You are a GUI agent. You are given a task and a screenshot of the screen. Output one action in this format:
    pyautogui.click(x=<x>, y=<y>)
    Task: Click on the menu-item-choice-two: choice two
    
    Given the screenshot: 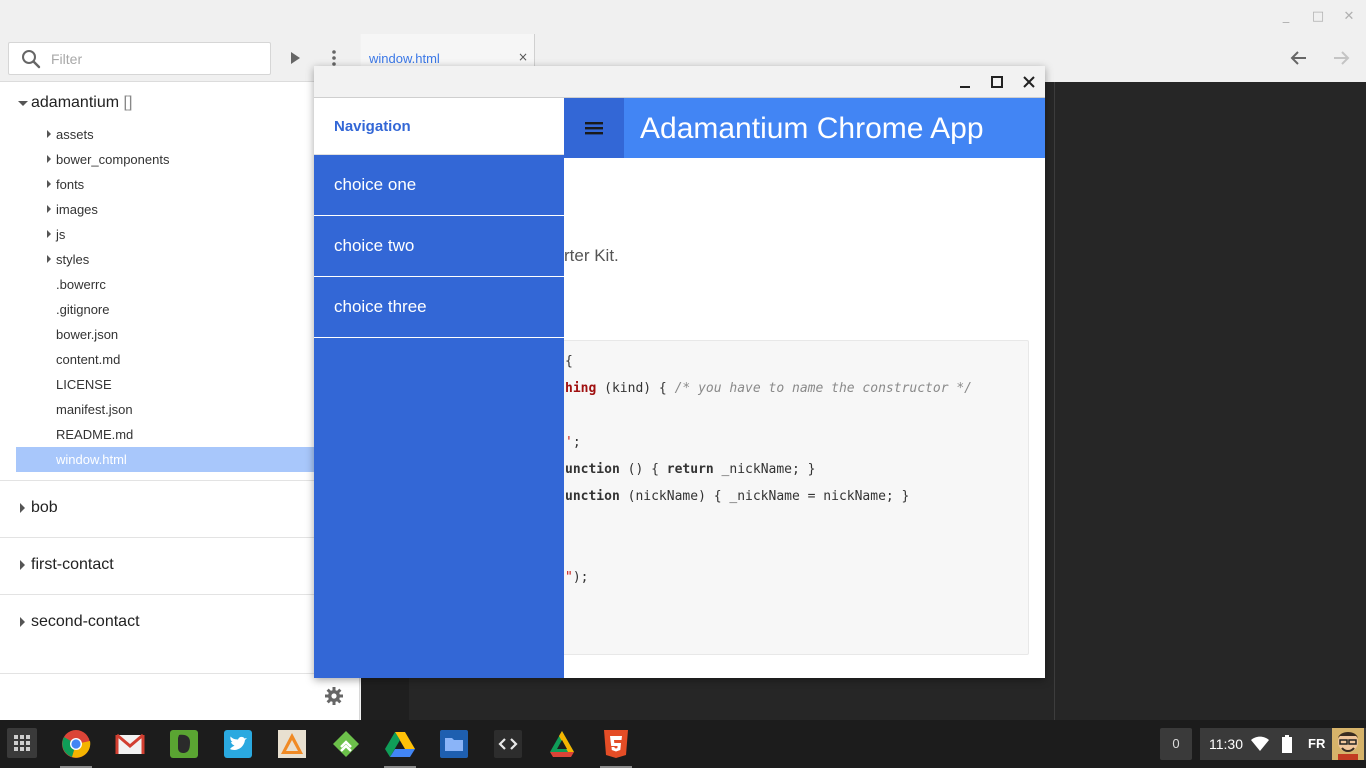 What is the action you would take?
    pyautogui.click(x=439, y=246)
    